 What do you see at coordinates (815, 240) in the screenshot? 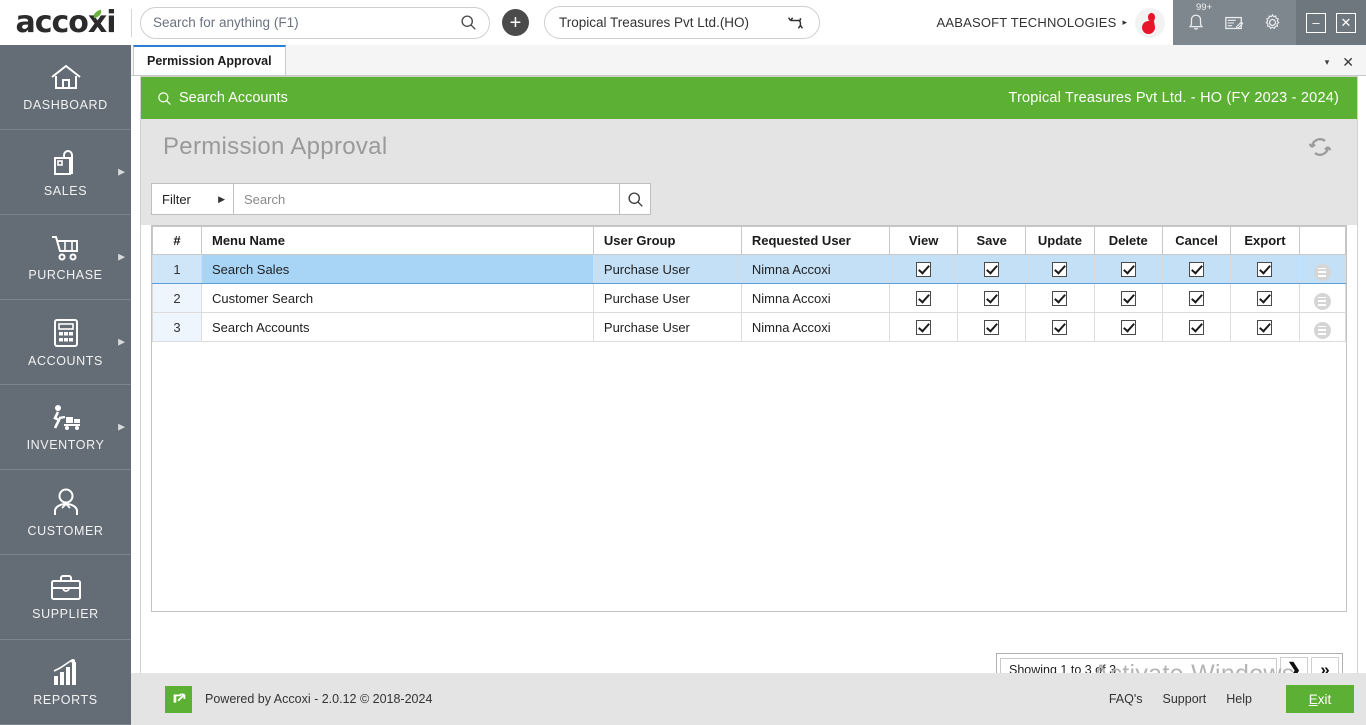
I see `column-header-requested-user: Requested User` at bounding box center [815, 240].